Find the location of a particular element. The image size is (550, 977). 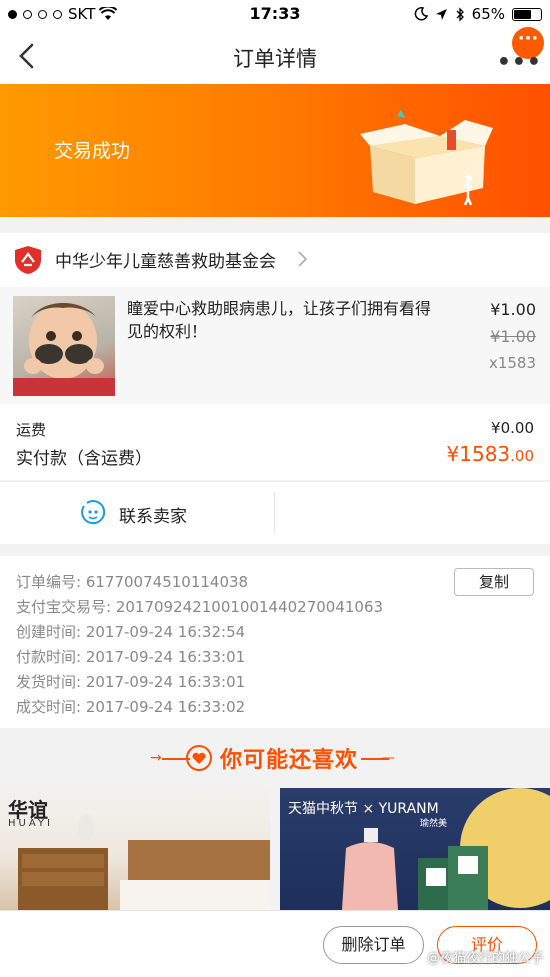

chevron-right-icon is located at coordinates (303, 259).